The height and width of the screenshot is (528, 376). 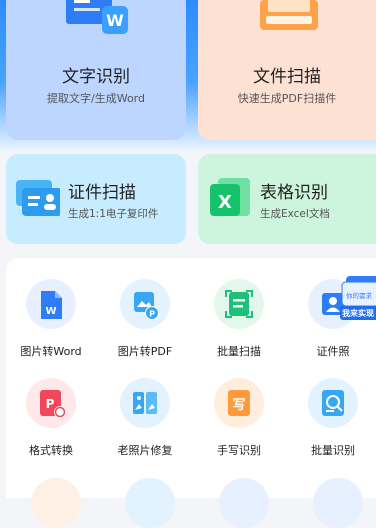 What do you see at coordinates (102, 193) in the screenshot?
I see `card-title: 证件扫描` at bounding box center [102, 193].